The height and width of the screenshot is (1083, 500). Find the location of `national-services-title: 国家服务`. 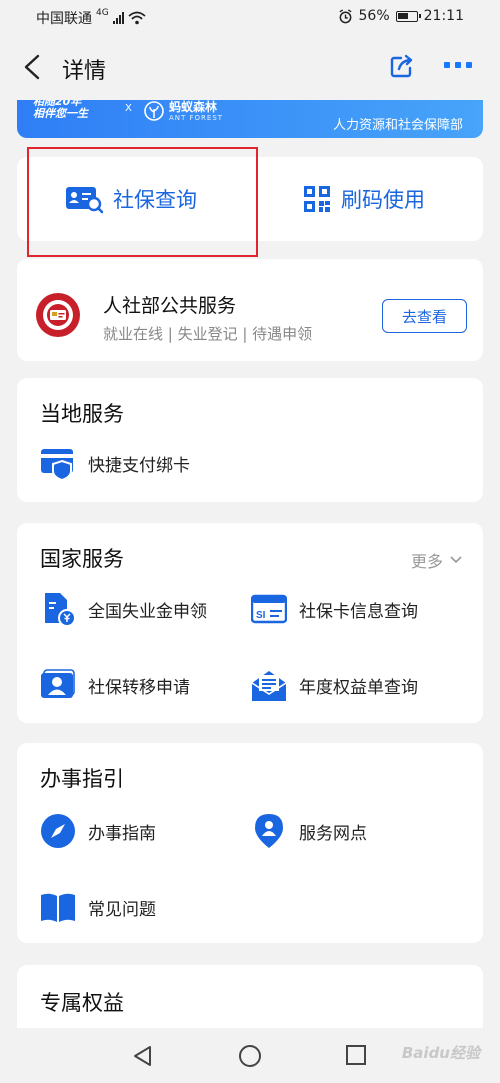

national-services-title: 国家服务 is located at coordinates (82, 559).